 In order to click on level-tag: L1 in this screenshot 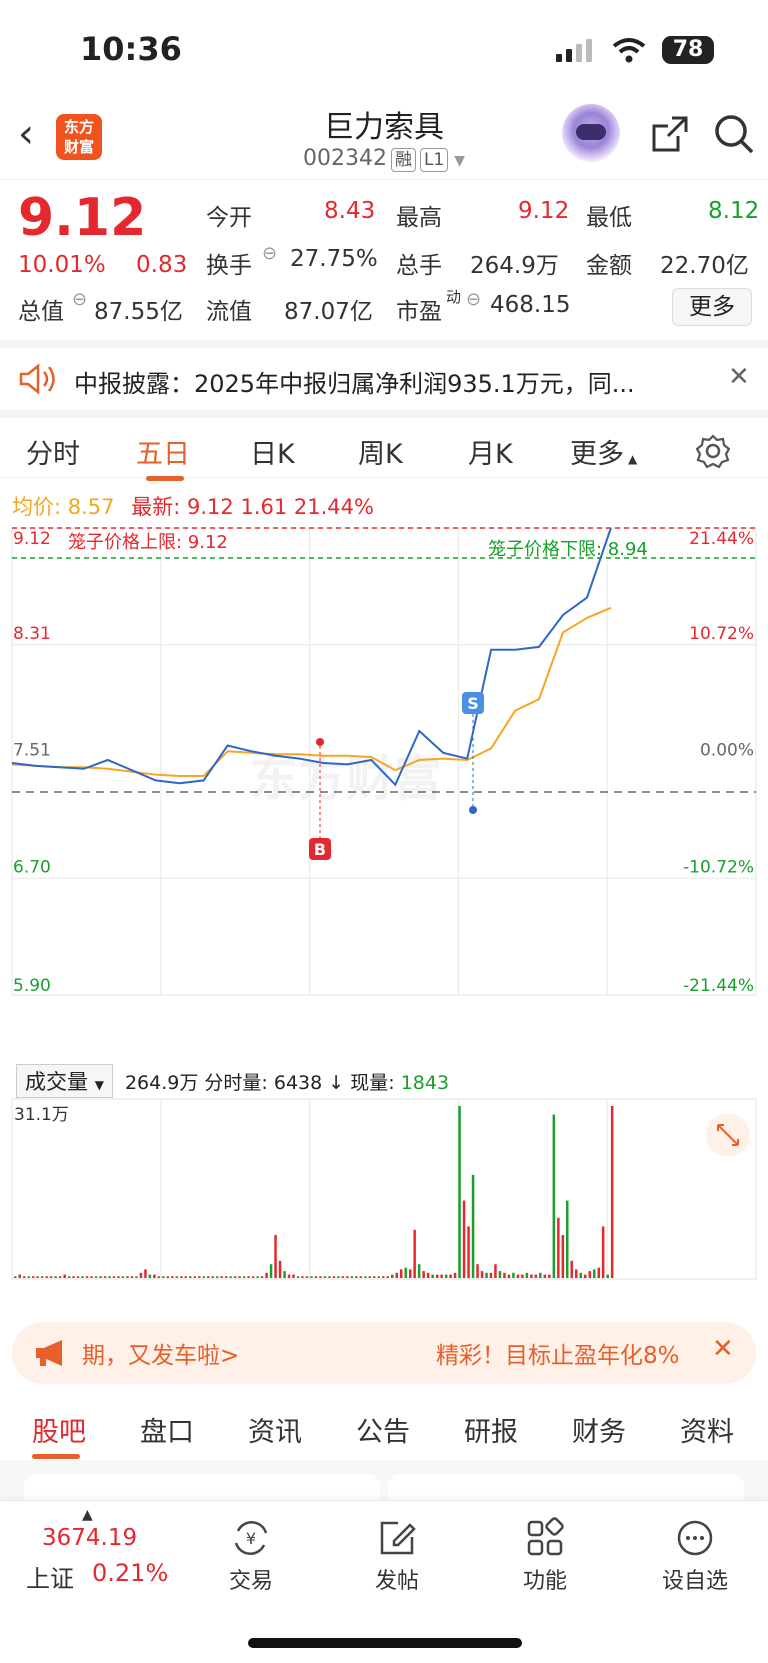, I will do `click(434, 160)`.